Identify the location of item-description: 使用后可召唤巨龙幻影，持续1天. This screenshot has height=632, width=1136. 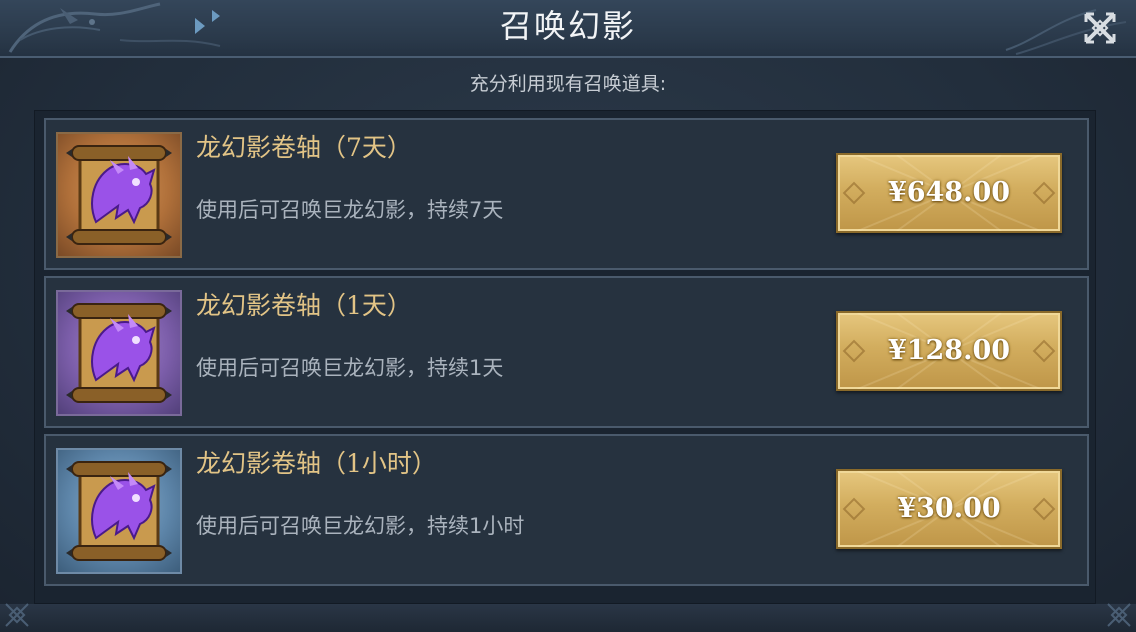
(350, 368).